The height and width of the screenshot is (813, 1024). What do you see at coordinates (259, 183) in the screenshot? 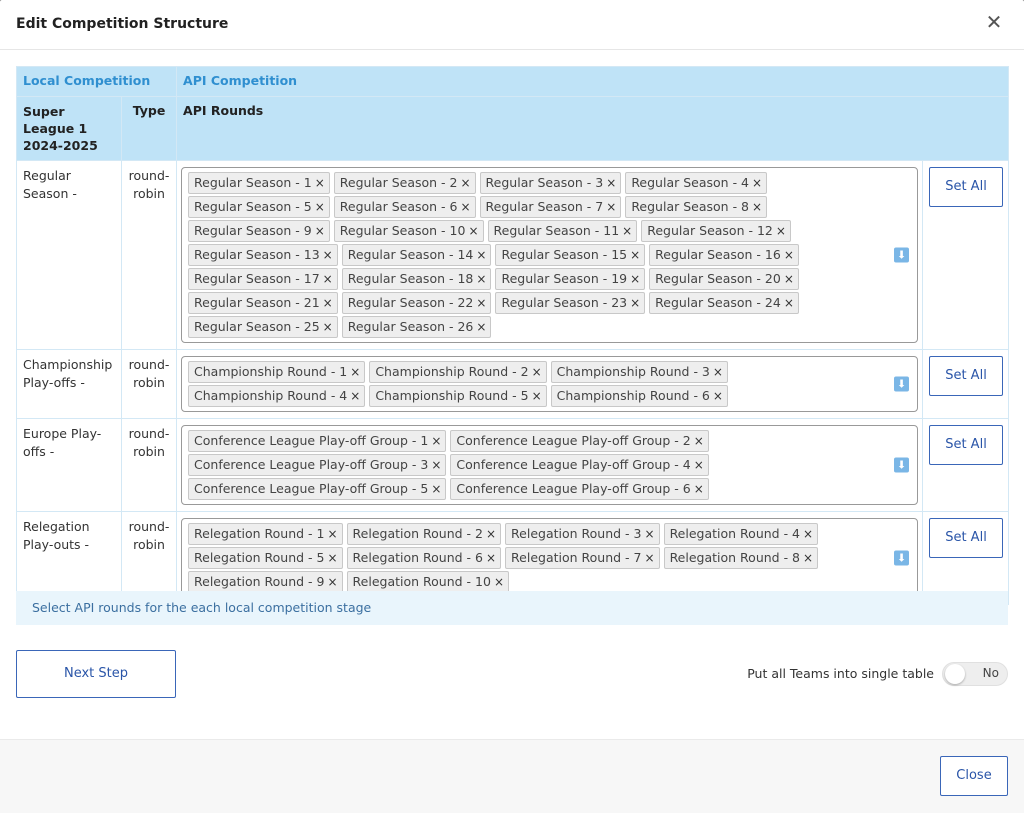
I see `round-tag: Regular Season - 1 ×` at bounding box center [259, 183].